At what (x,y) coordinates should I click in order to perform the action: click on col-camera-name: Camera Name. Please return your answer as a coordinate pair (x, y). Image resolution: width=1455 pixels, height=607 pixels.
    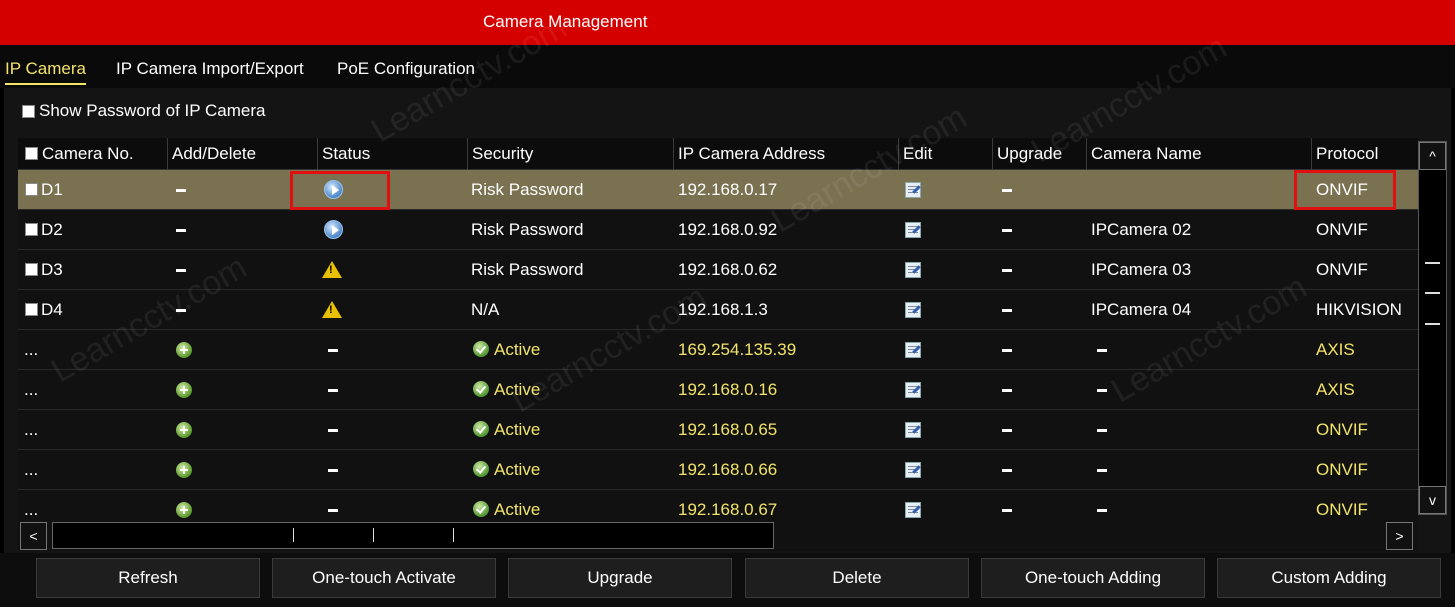
    Looking at the image, I should click on (1144, 154).